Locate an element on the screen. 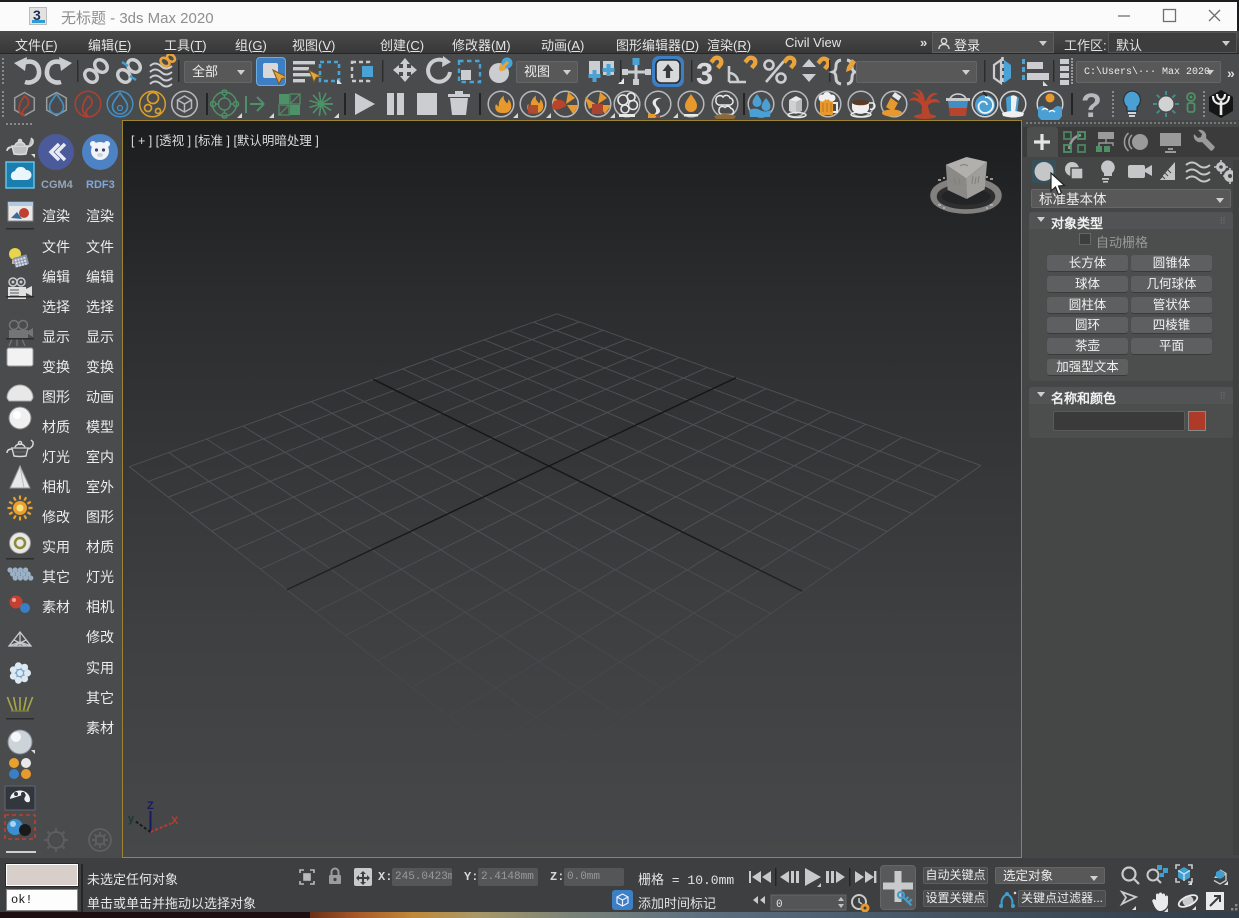  svg-text: X is located at coordinates (175, 821).